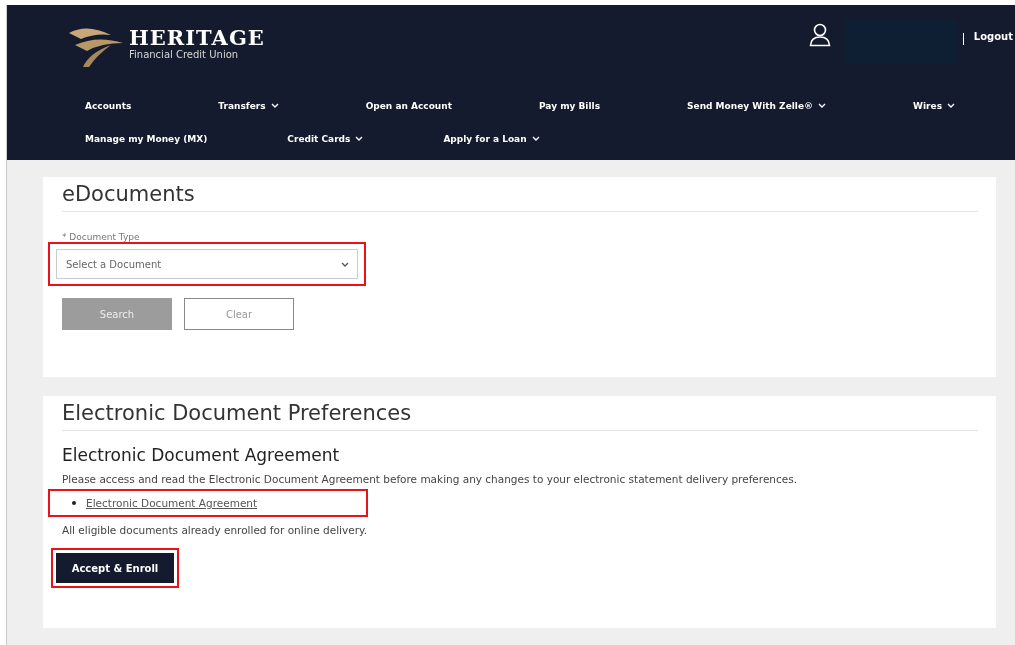 The width and height of the screenshot is (1015, 645). Describe the element at coordinates (934, 105) in the screenshot. I see `nav-menu-item: Wires` at that location.